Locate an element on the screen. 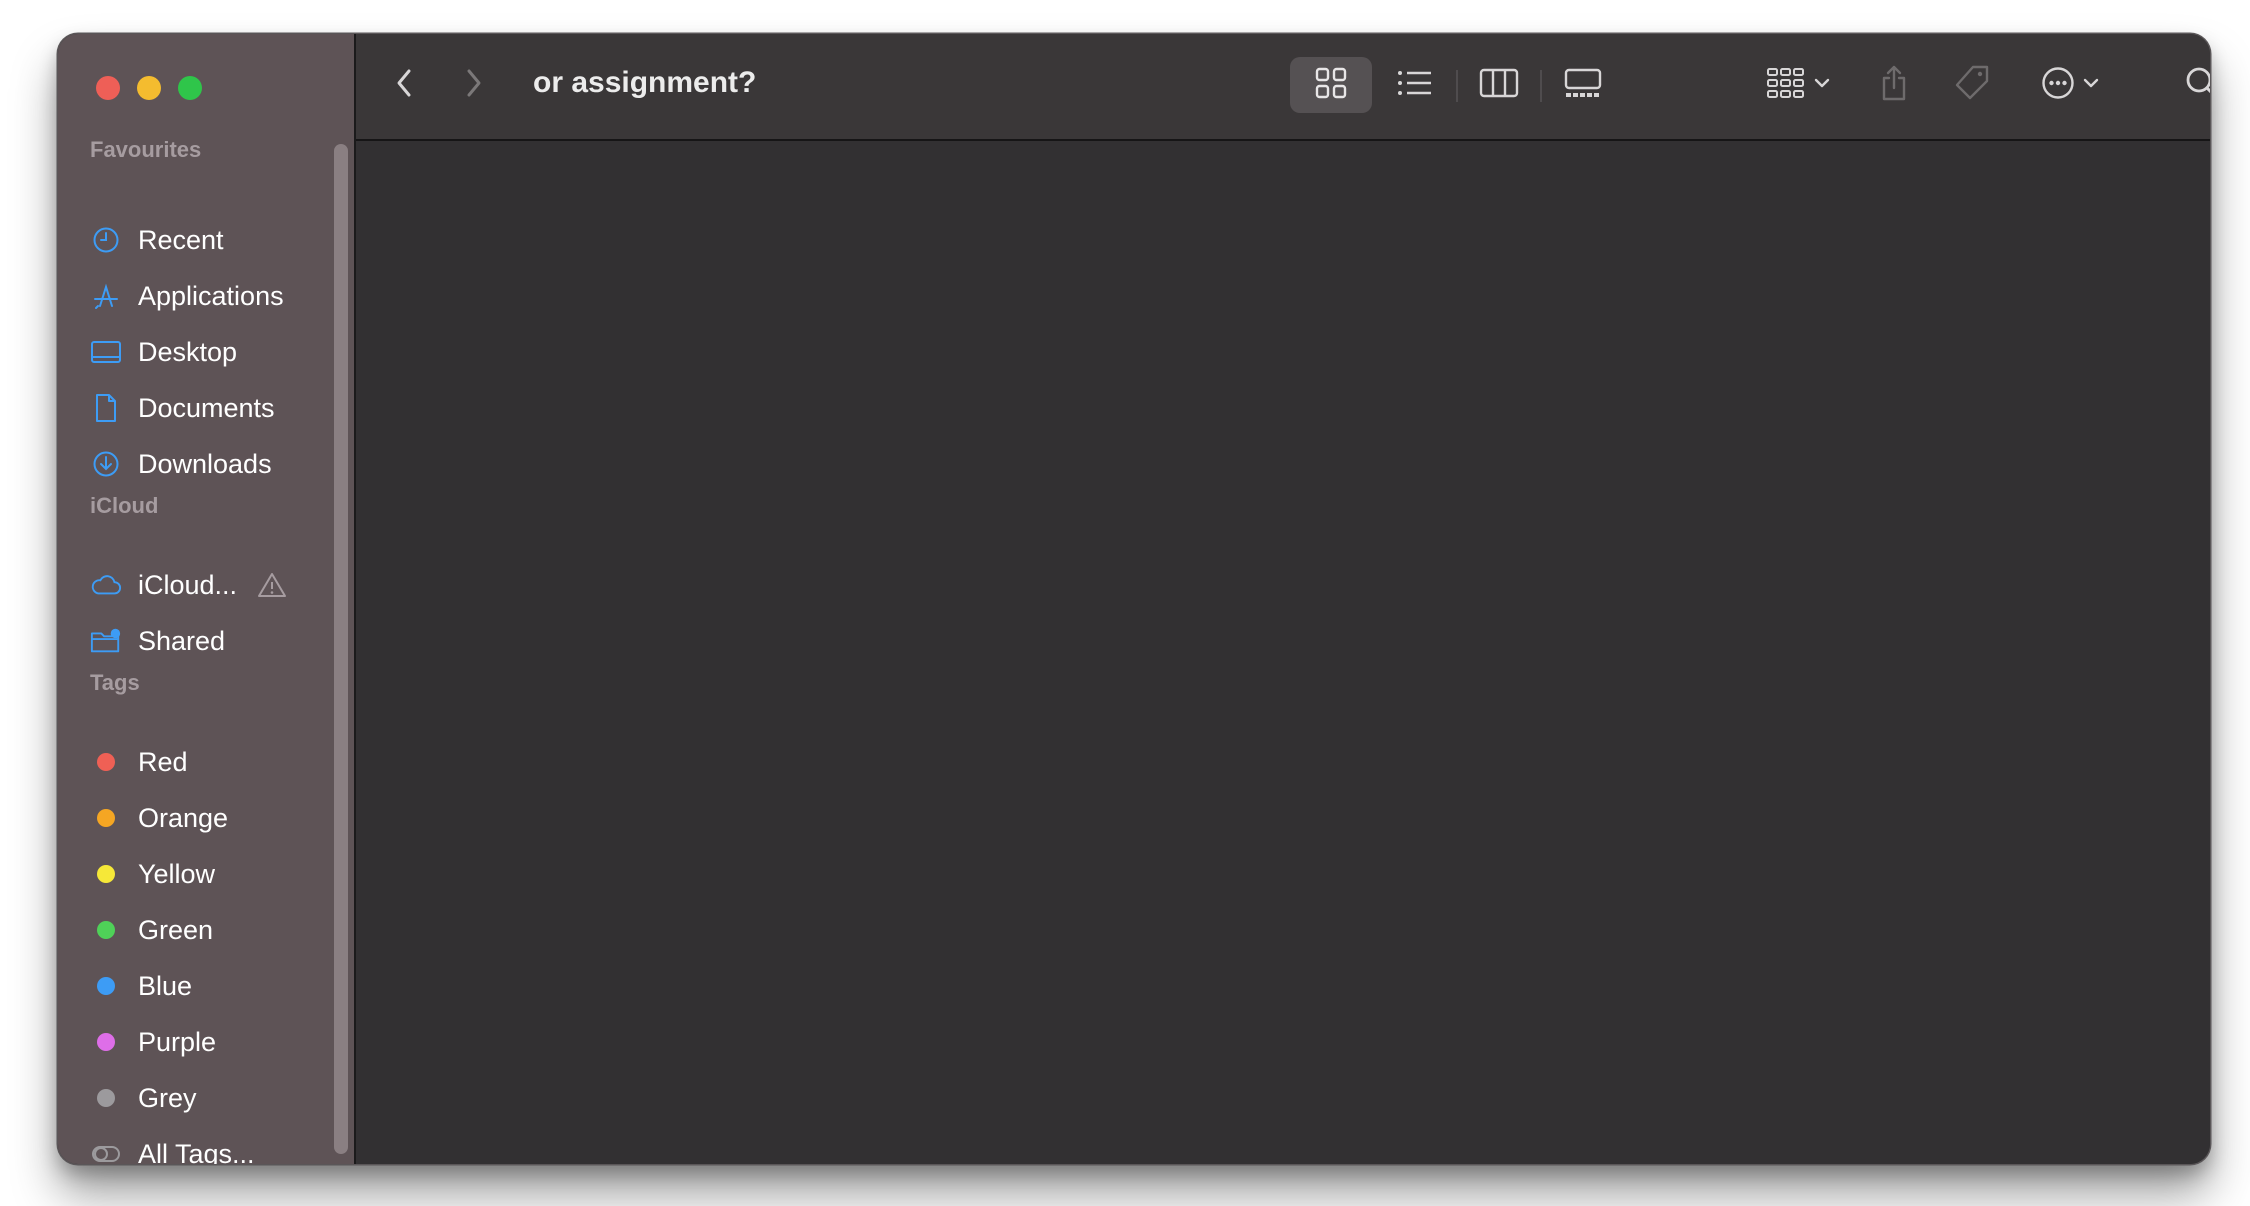  sidebar-item-tag-orange: Orange is located at coordinates (210, 818).